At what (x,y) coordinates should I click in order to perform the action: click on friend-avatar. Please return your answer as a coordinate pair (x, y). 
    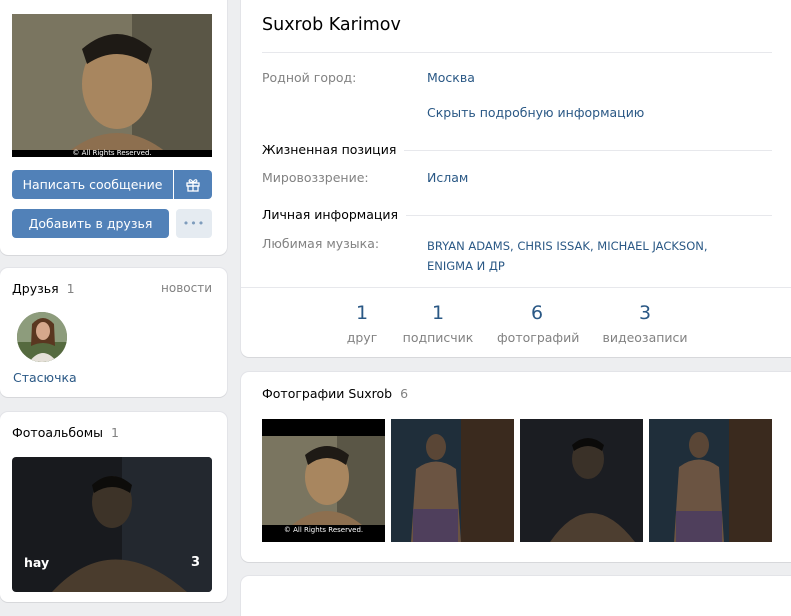
    Looking at the image, I should click on (42, 337).